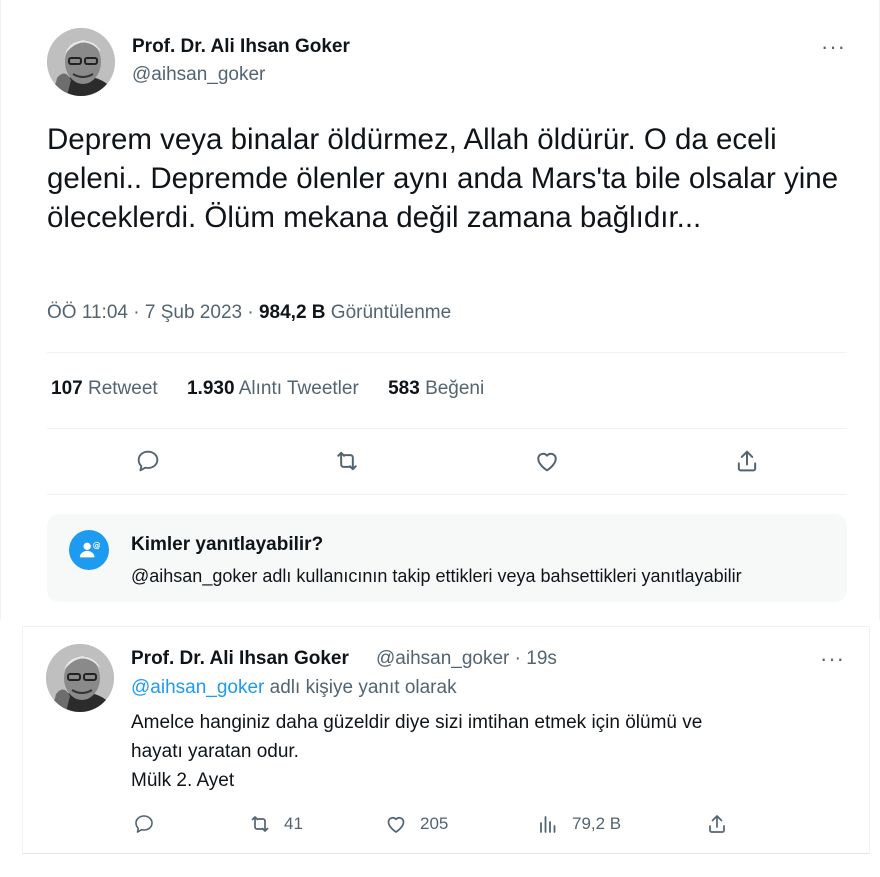 This screenshot has height=877, width=880. Describe the element at coordinates (183, 780) in the screenshot. I see `reply-text-line: Mülk 2. Ayet` at that location.